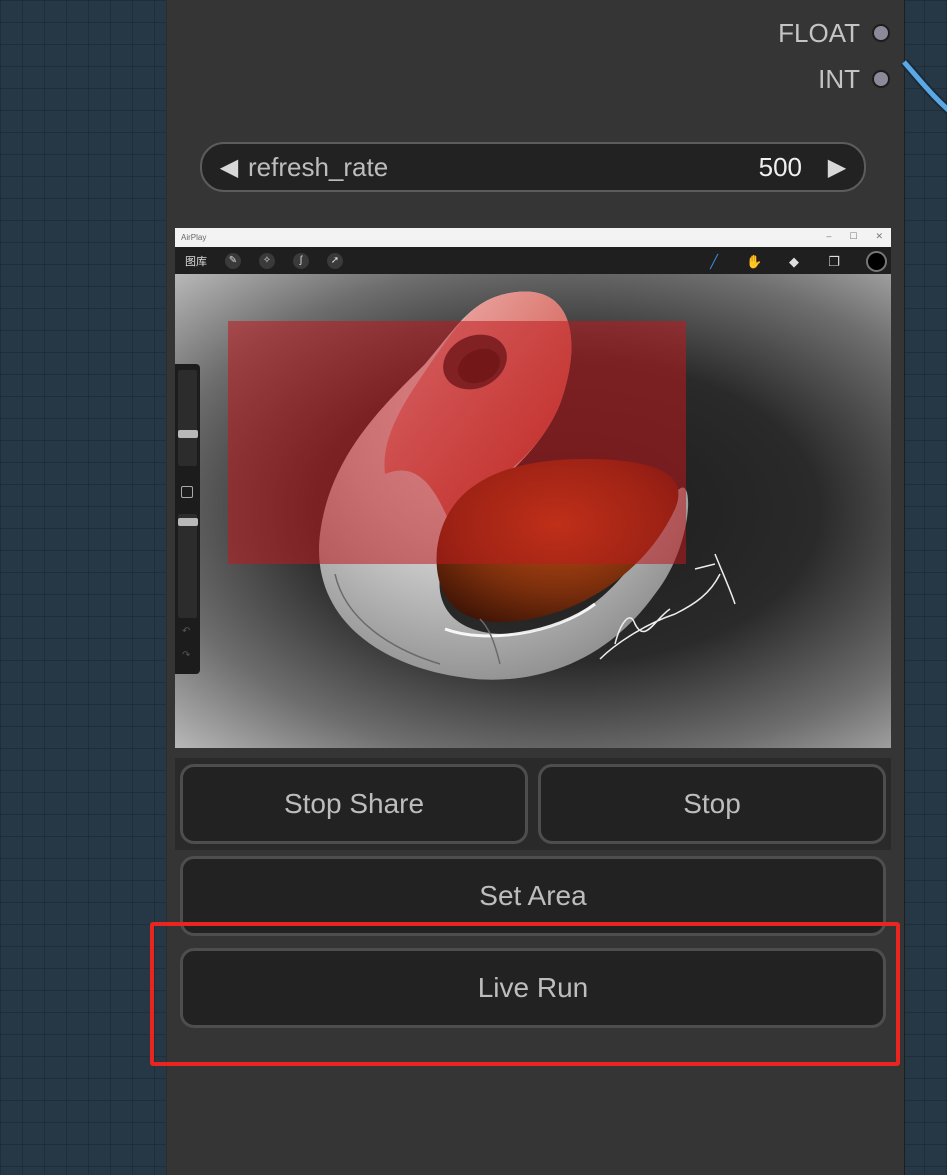  Describe the element at coordinates (533, 896) in the screenshot. I see `set-area-button: Set Area` at that location.